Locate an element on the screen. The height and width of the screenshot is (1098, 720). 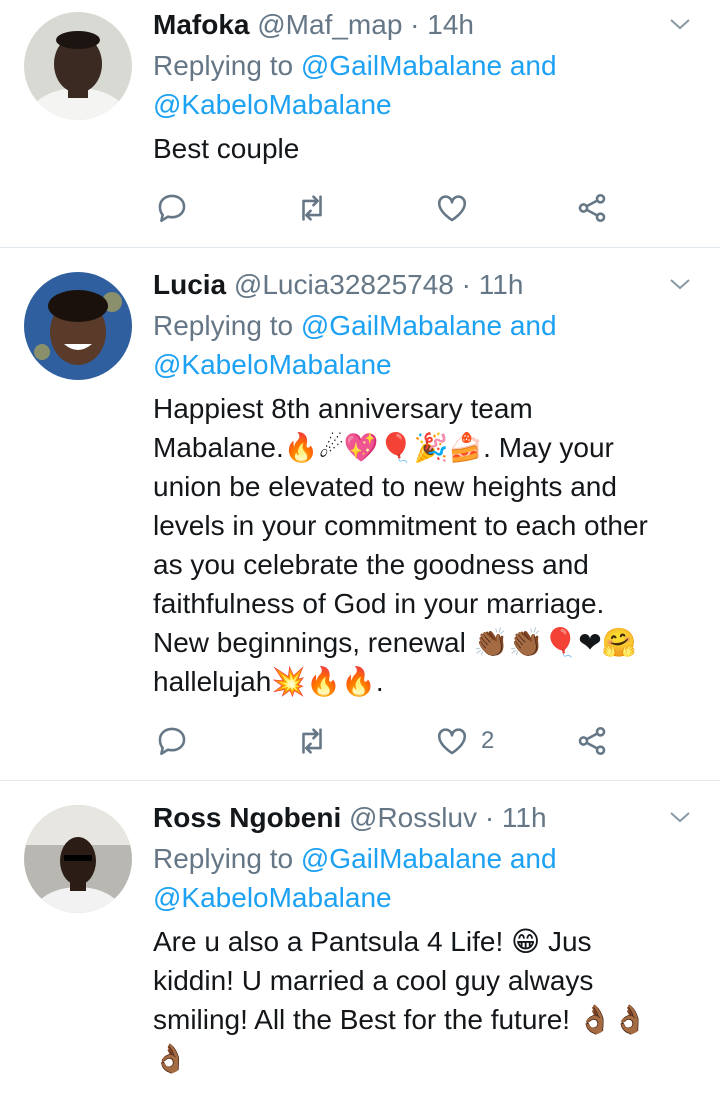
tweet-header: Lucia @Lucia32825748 · 11h is located at coordinates (416, 285).